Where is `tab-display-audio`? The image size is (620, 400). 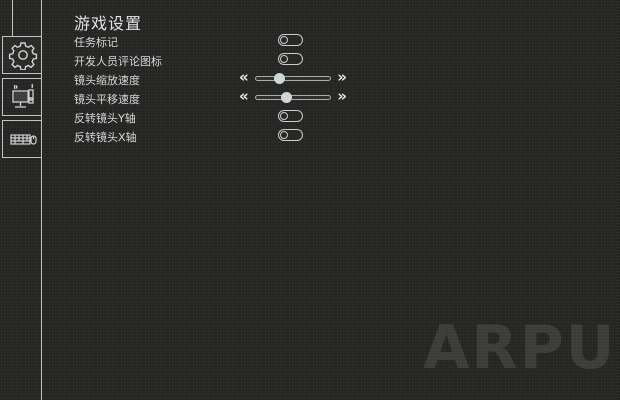
tab-display-audio is located at coordinates (22, 97).